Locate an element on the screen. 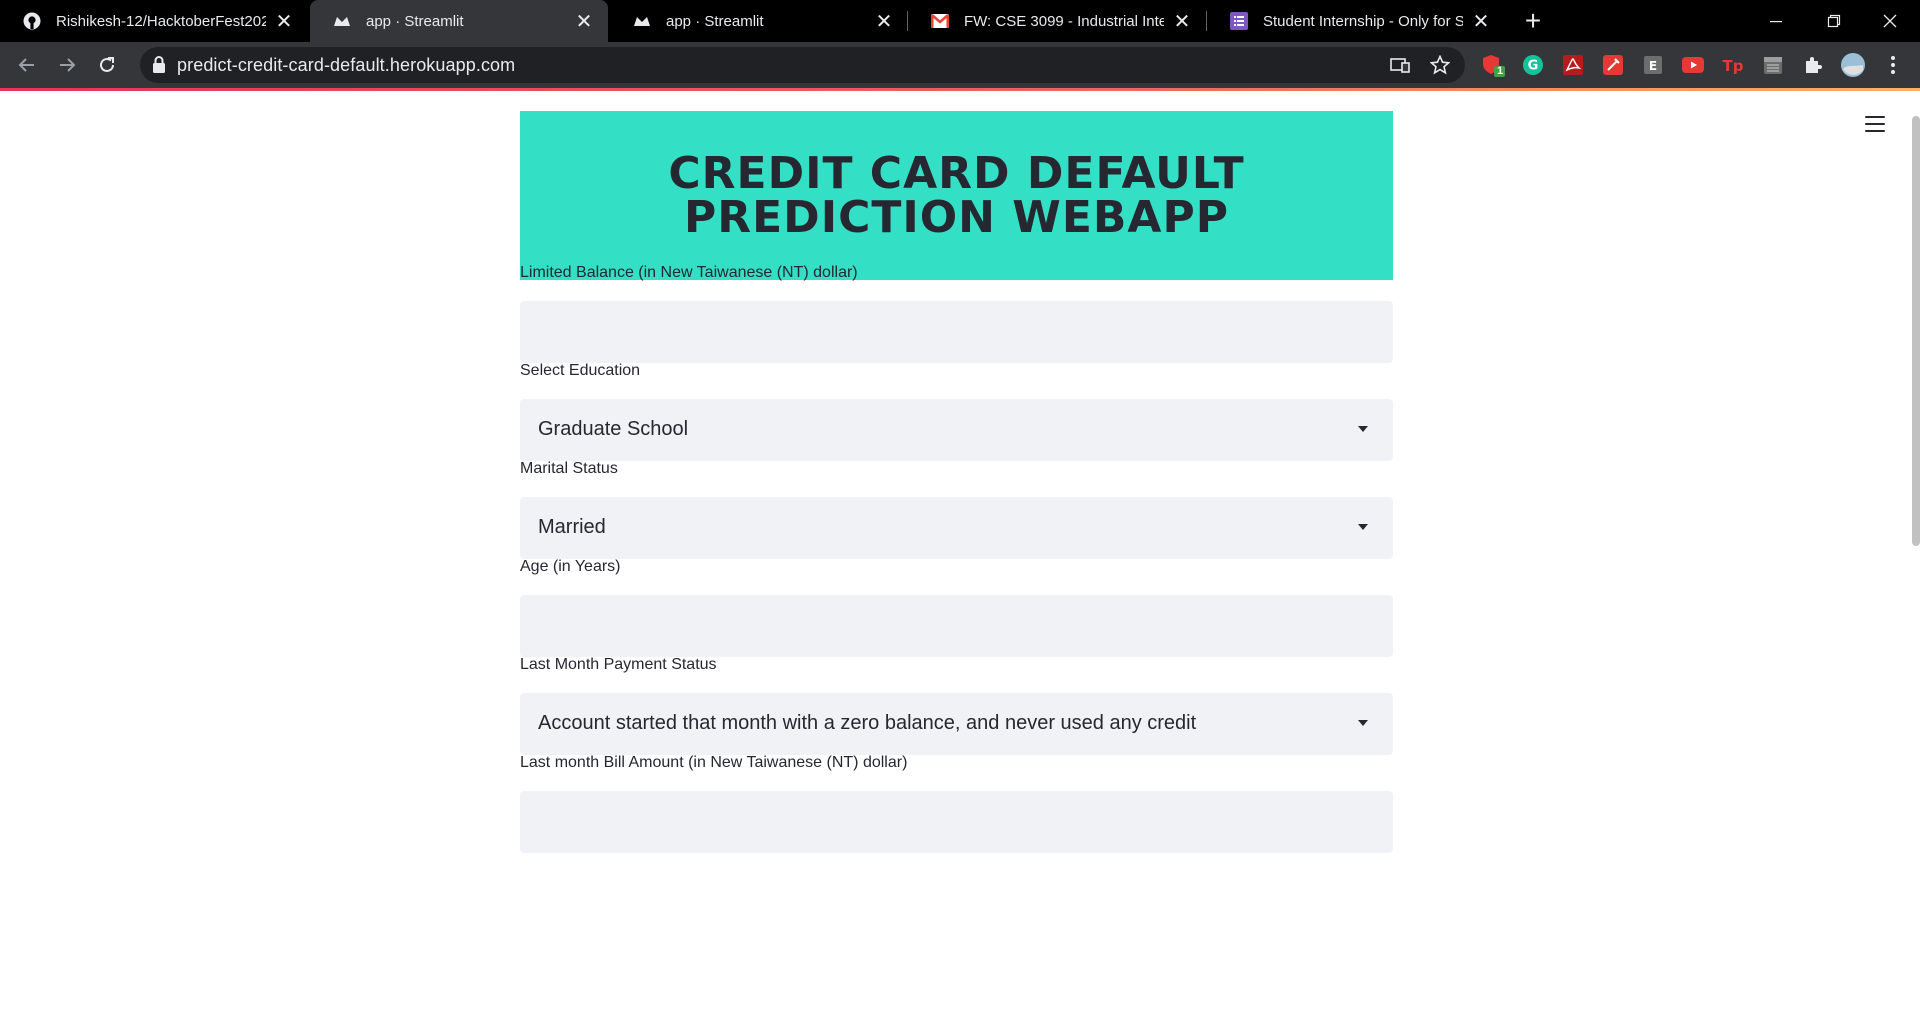 The height and width of the screenshot is (1030, 1920). restore-button is located at coordinates (1834, 21).